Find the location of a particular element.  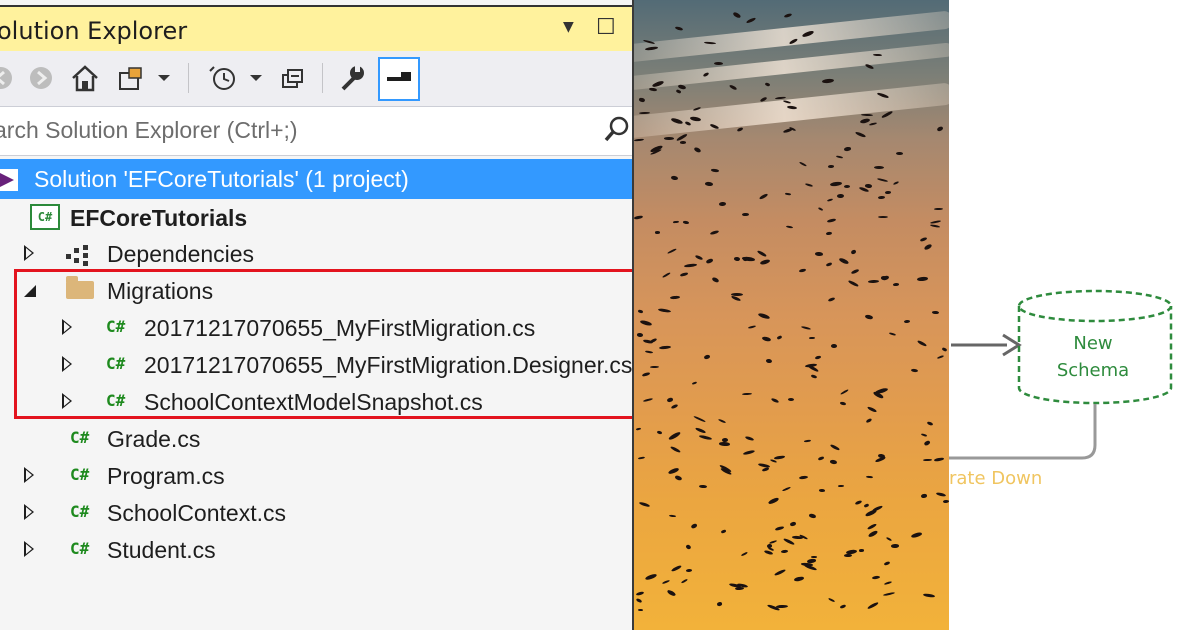

search-input is located at coordinates (292, 130).